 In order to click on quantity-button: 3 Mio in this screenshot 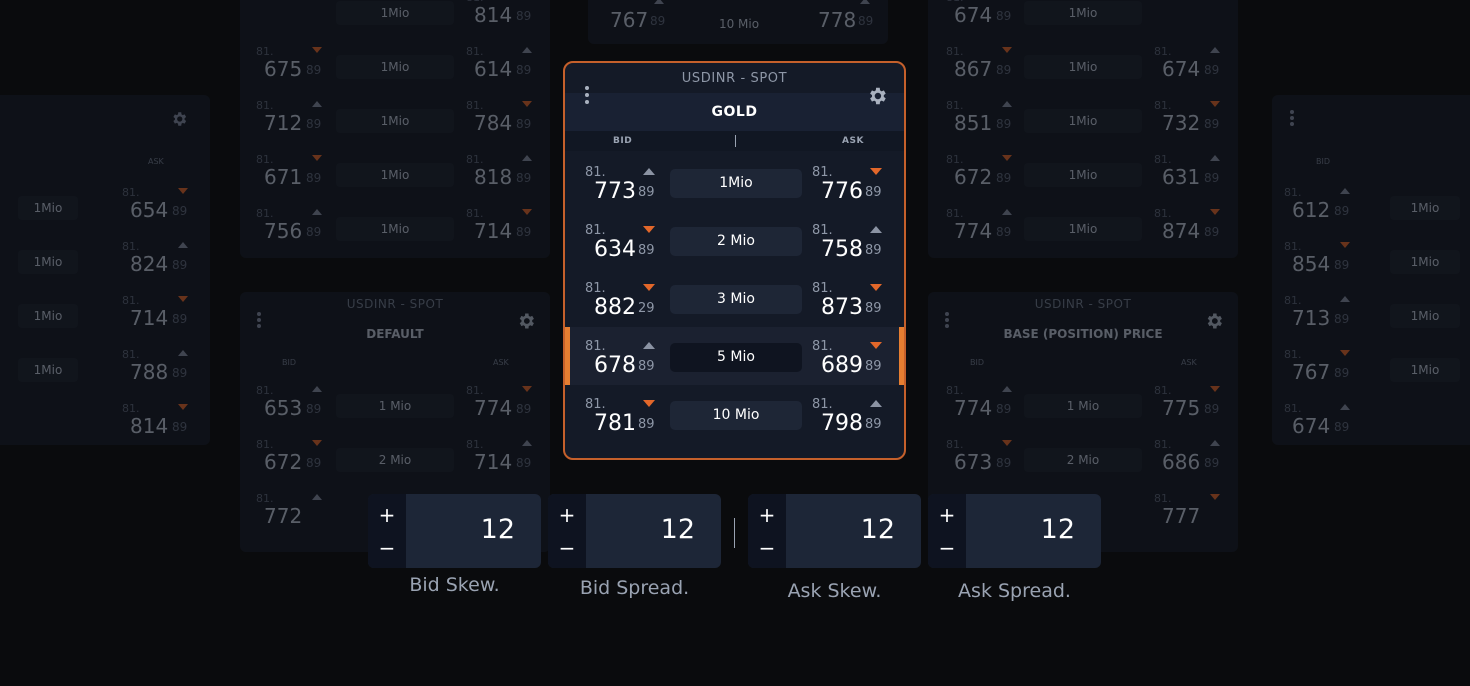, I will do `click(736, 299)`.